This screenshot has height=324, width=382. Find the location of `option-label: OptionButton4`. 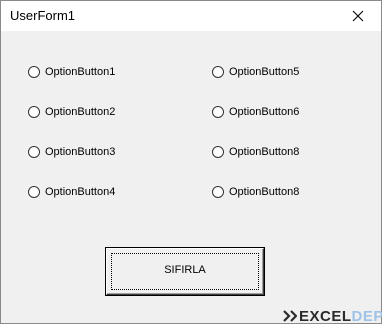

option-label: OptionButton4 is located at coordinates (80, 192).